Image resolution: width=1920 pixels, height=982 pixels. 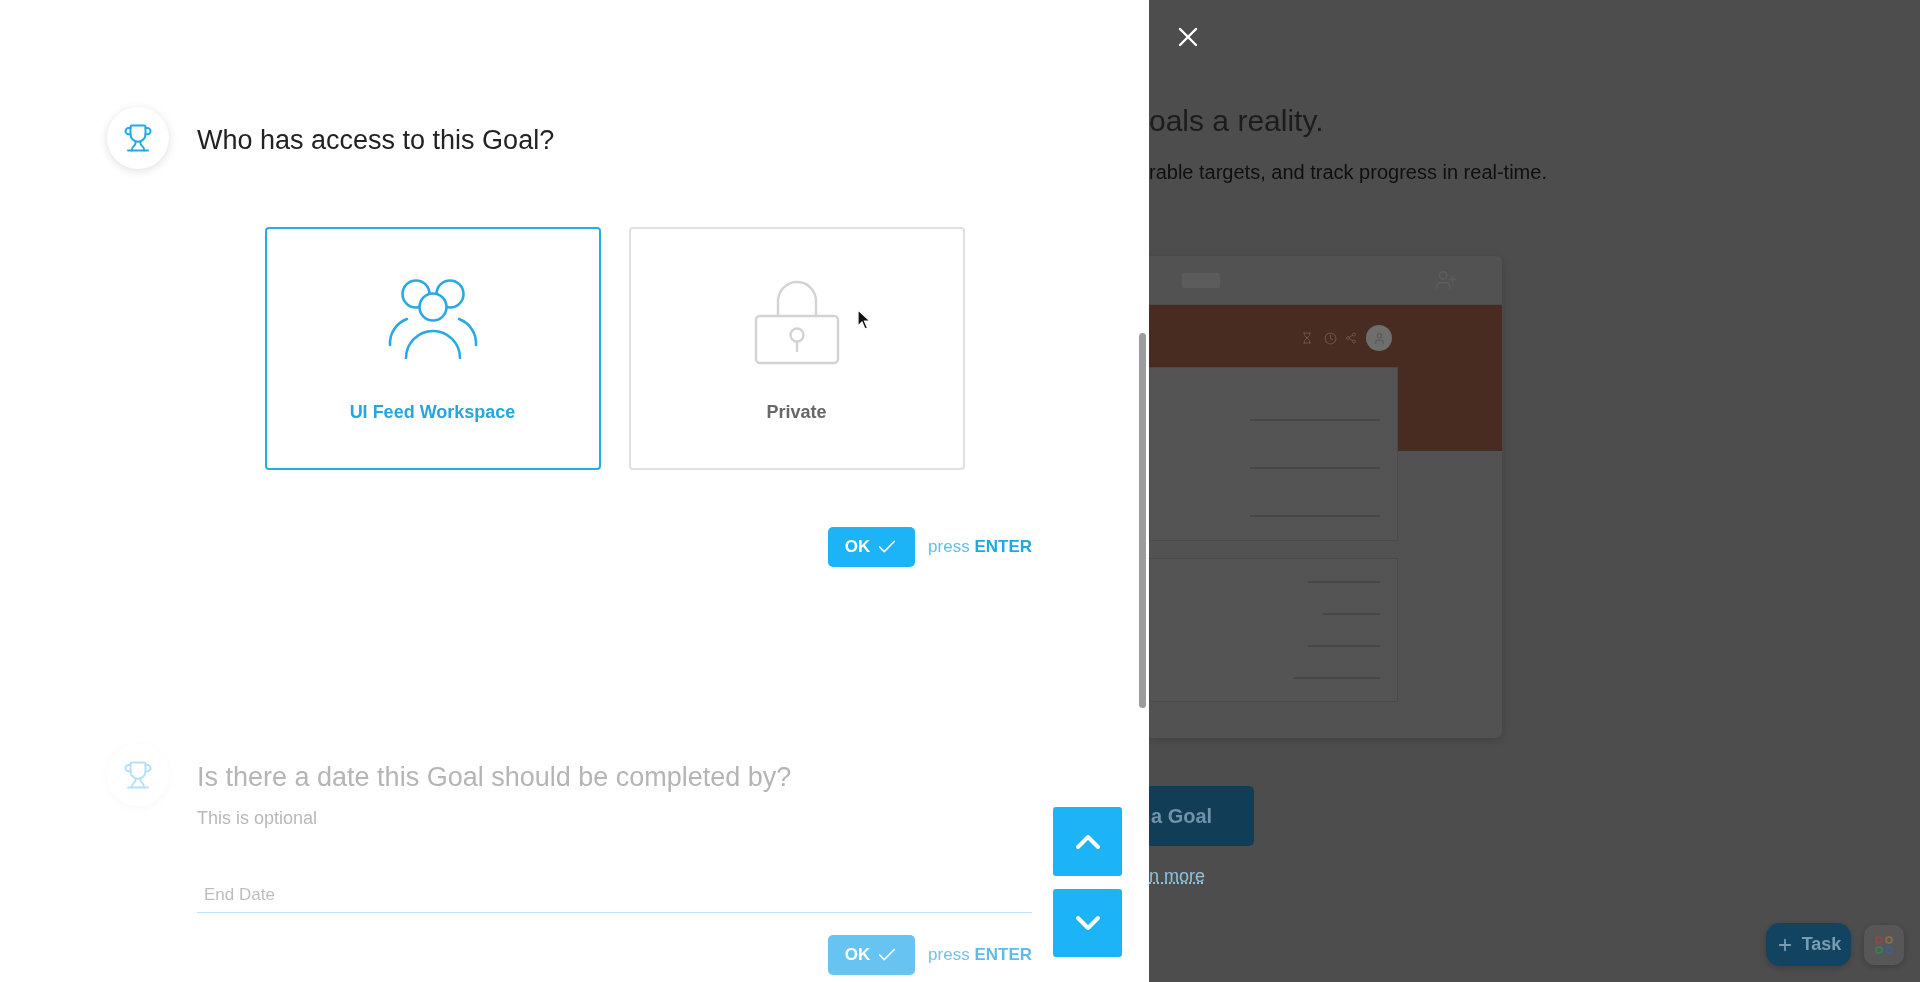 What do you see at coordinates (376, 140) in the screenshot?
I see `question-title: Who has access to this Goal?` at bounding box center [376, 140].